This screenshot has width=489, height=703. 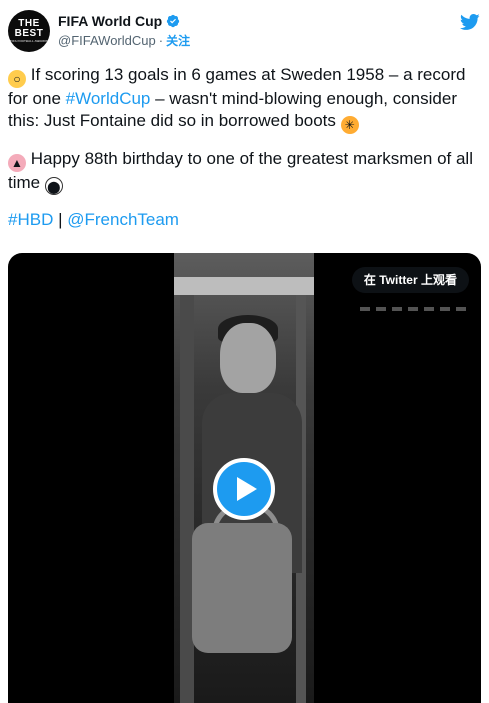 I want to click on follow-button: 关注, so click(x=178, y=40).